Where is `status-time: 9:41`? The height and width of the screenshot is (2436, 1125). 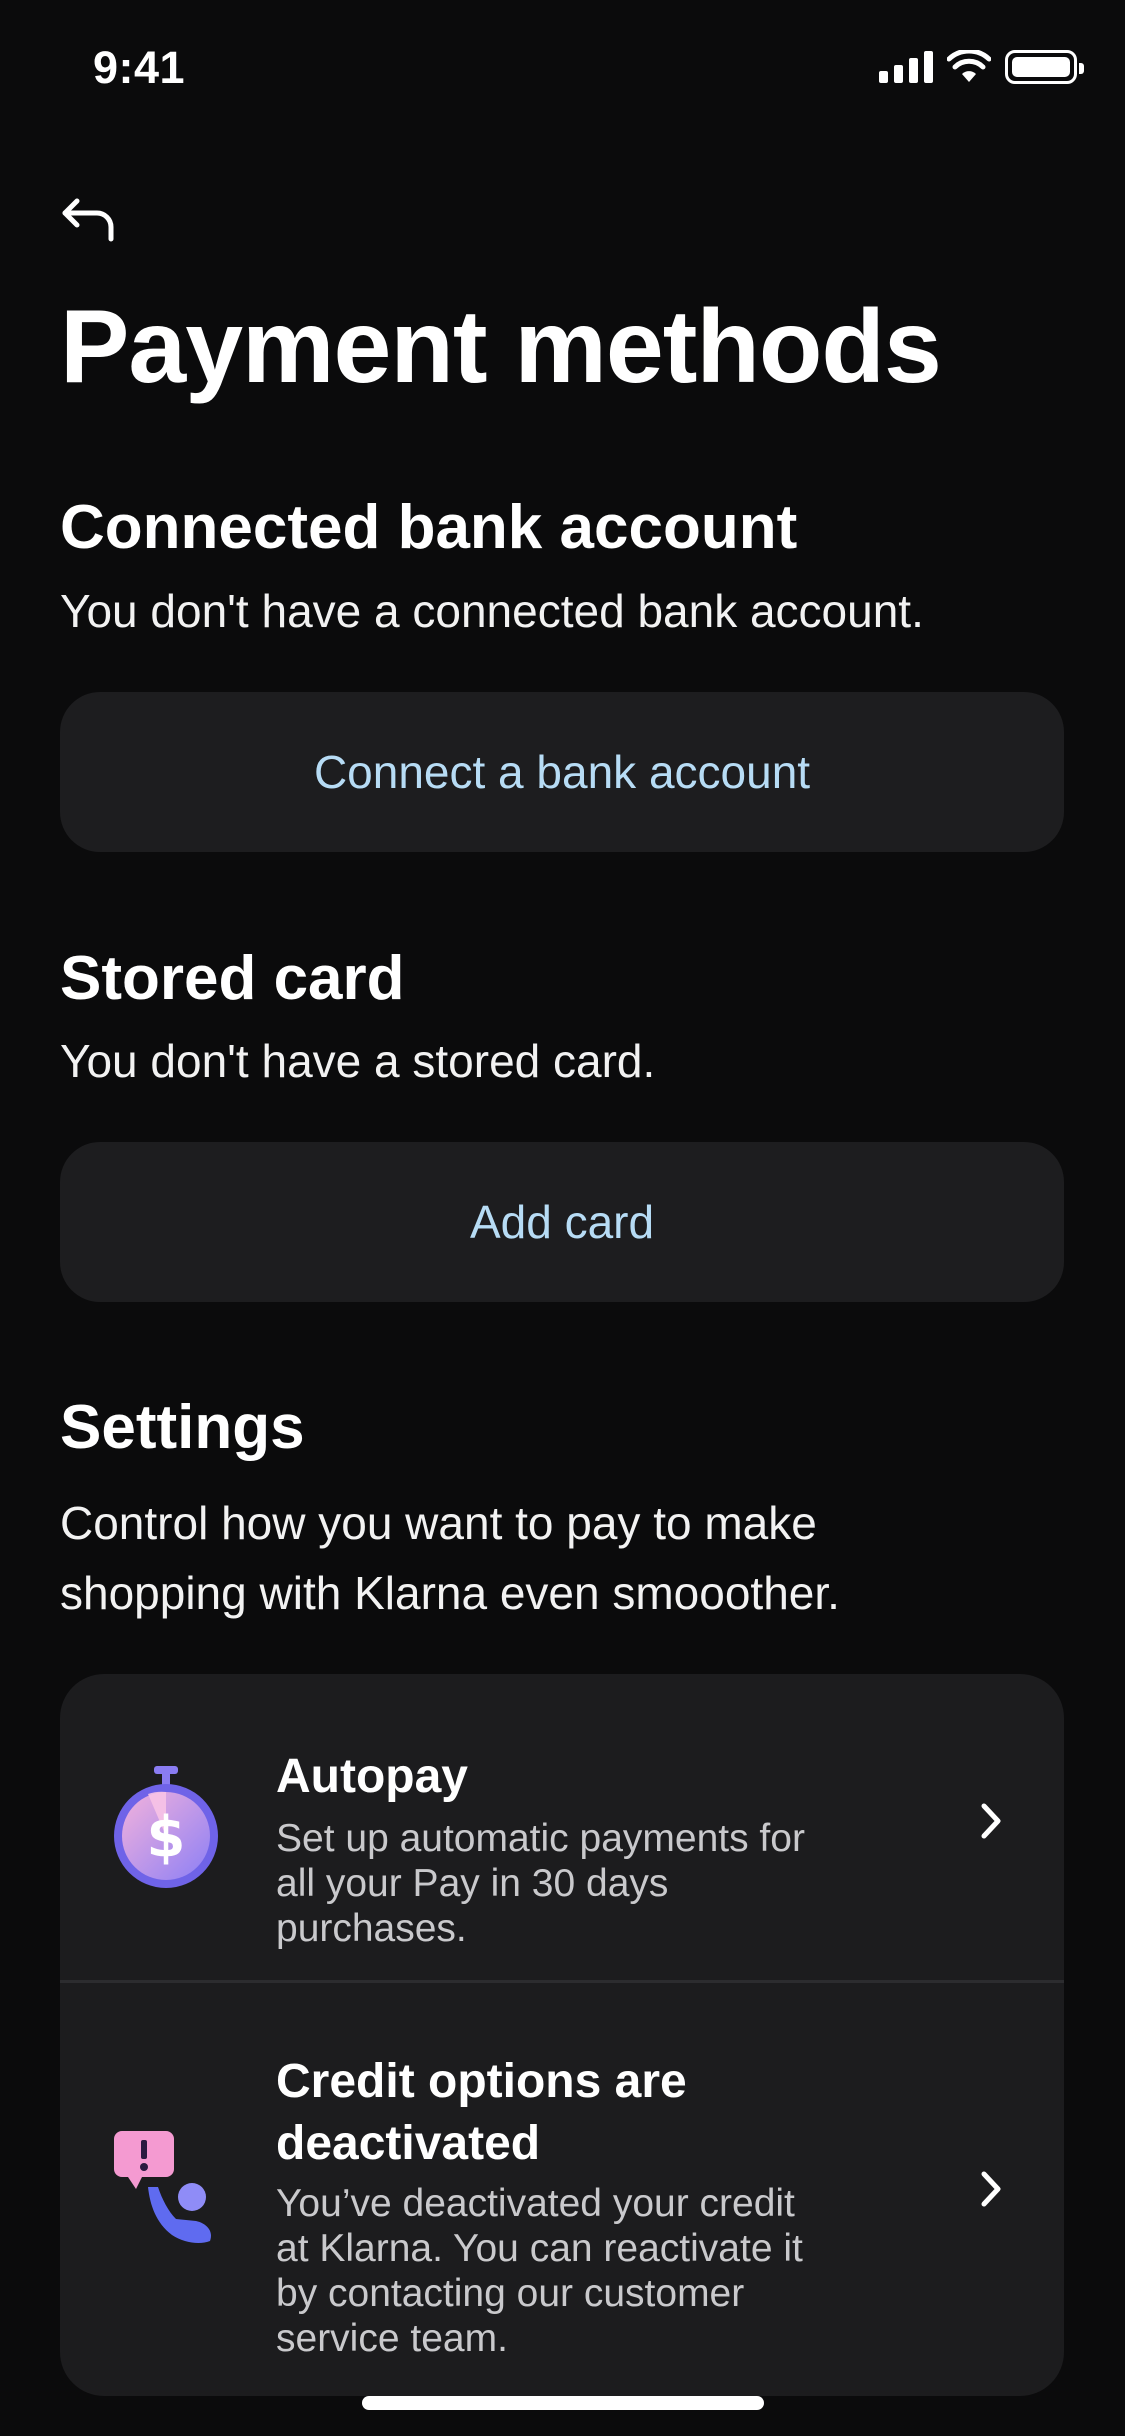 status-time: 9:41 is located at coordinates (139, 67).